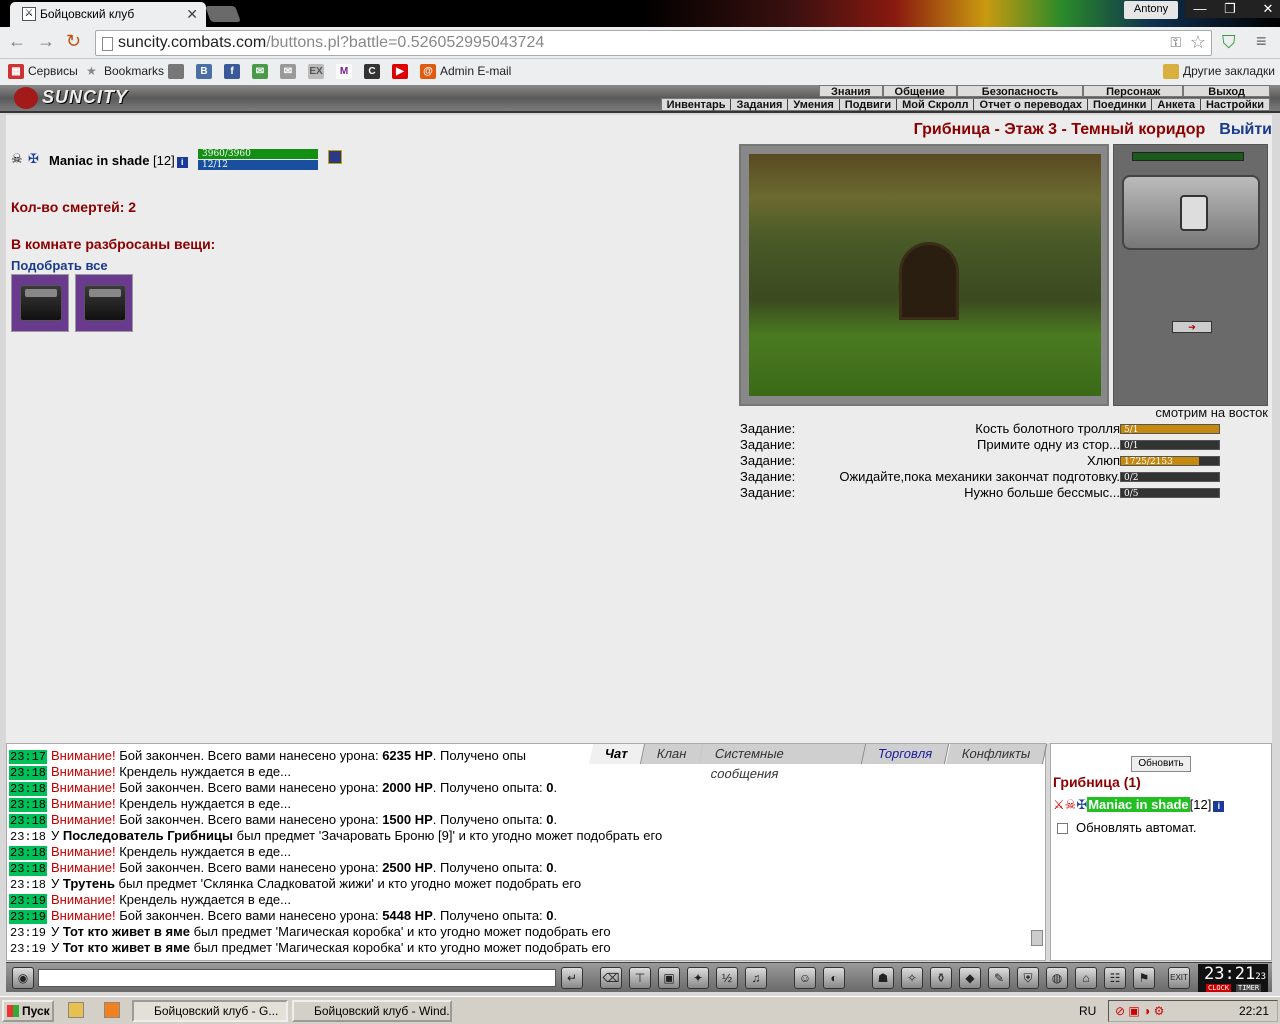 This screenshot has width=1280, height=1024. Describe the element at coordinates (1031, 105) in the screenshot. I see `submenu-transfers: Отчет о переводах` at that location.